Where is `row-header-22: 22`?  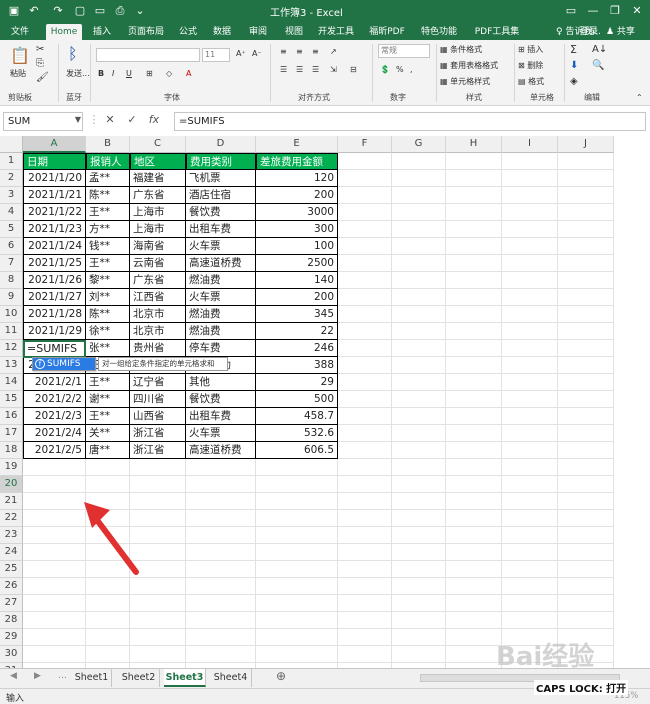 row-header-22: 22 is located at coordinates (11, 518).